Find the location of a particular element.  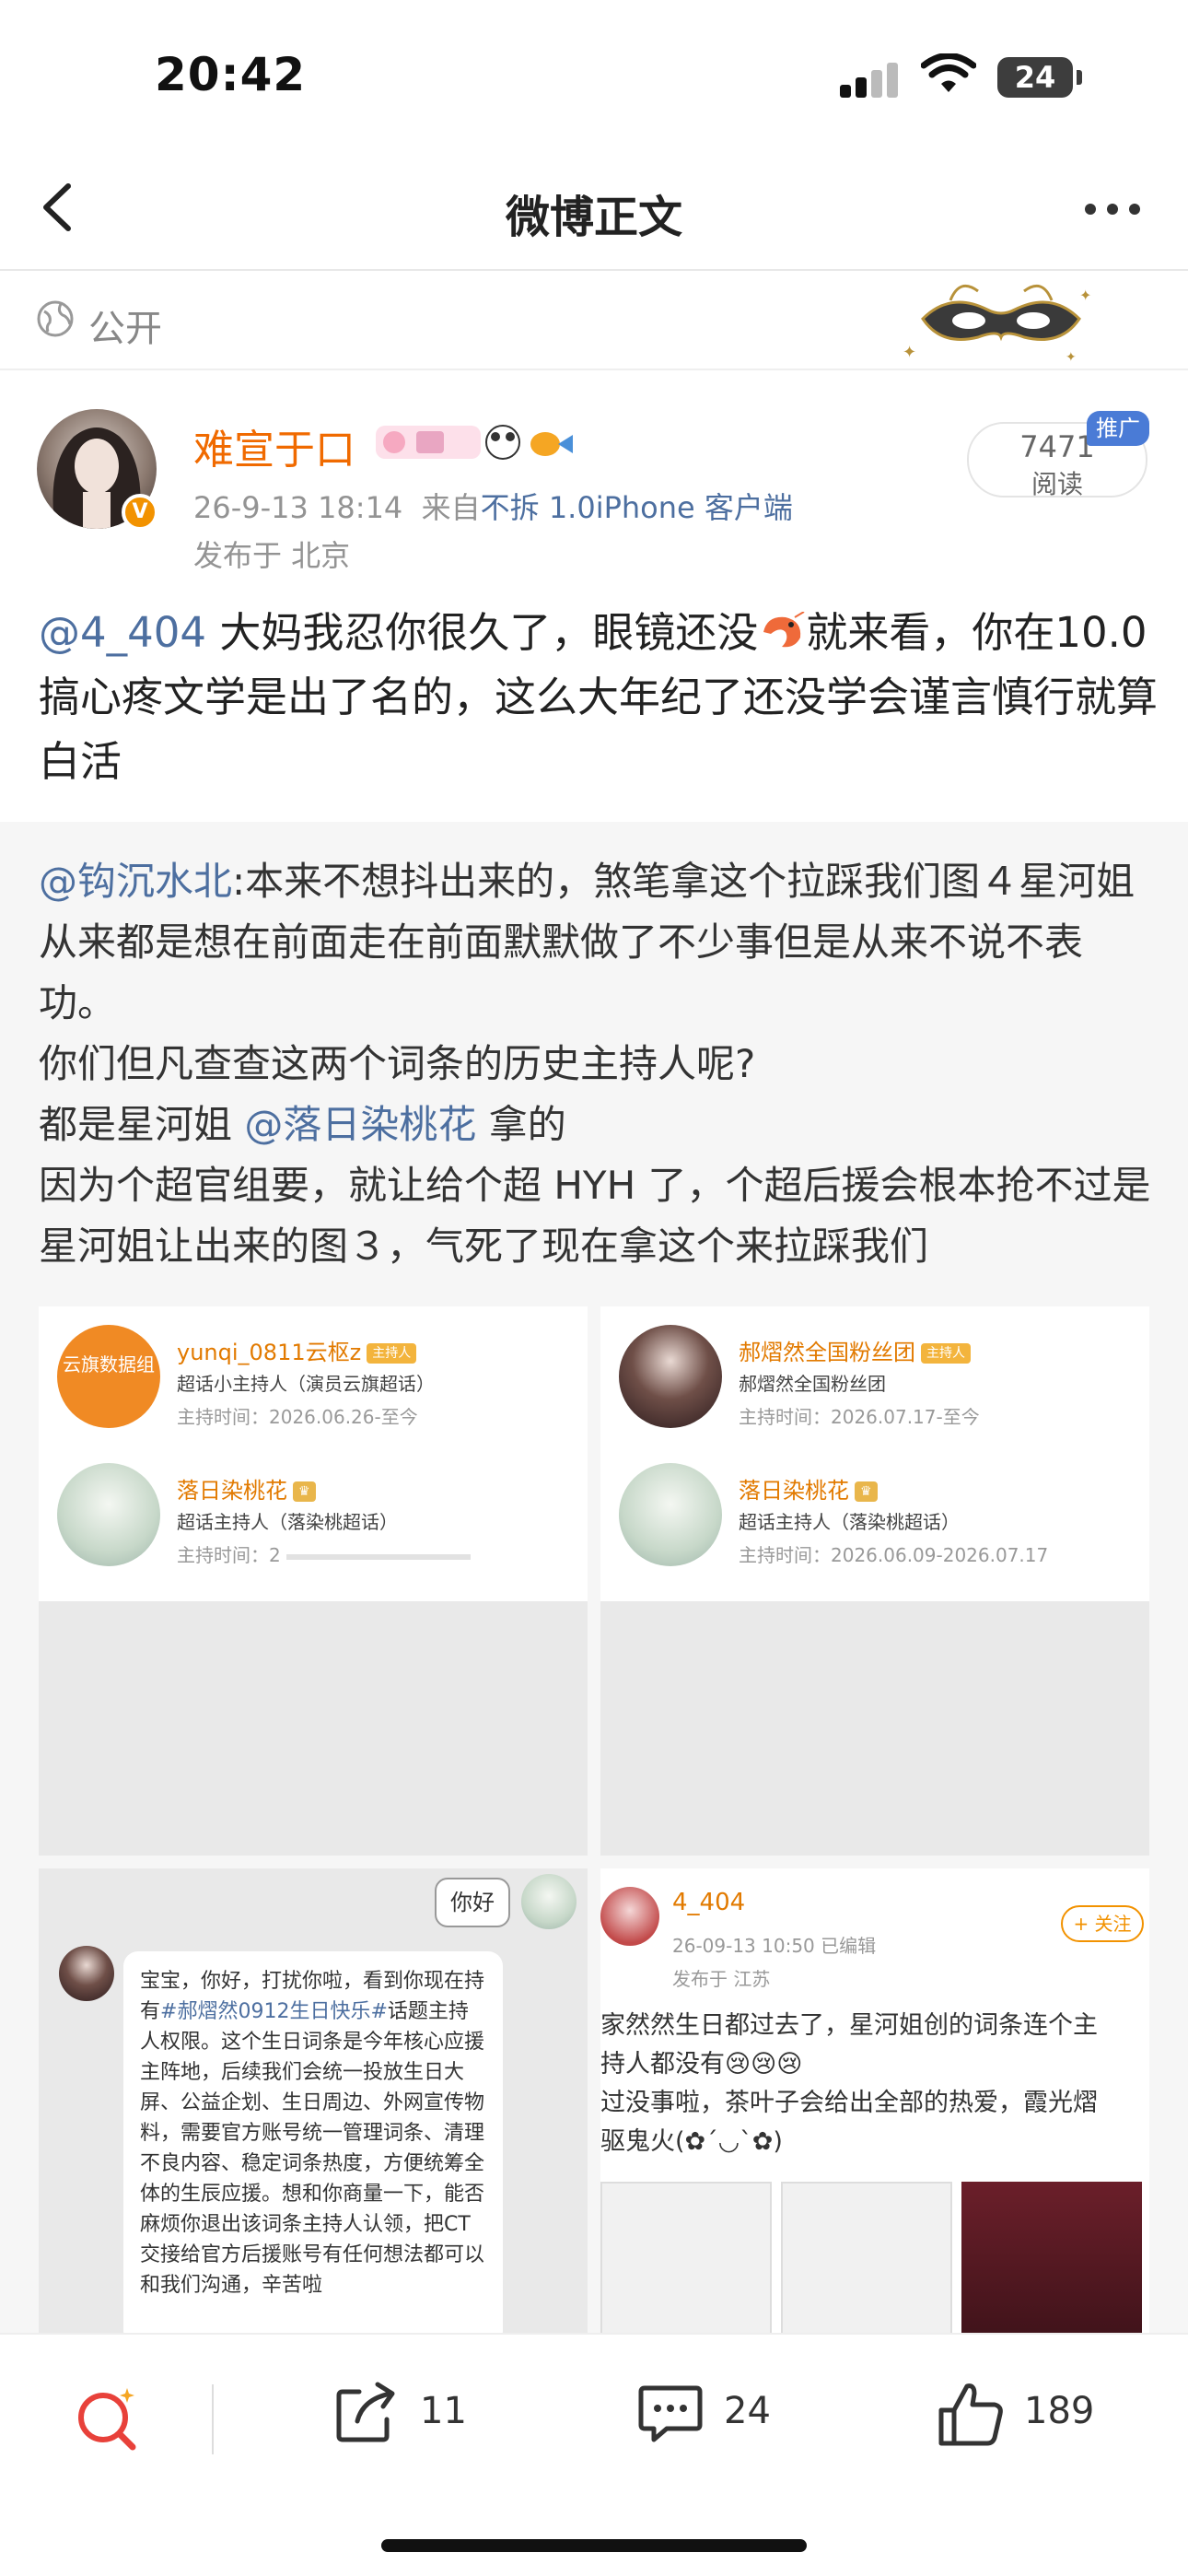

comment-icon is located at coordinates (671, 2413).